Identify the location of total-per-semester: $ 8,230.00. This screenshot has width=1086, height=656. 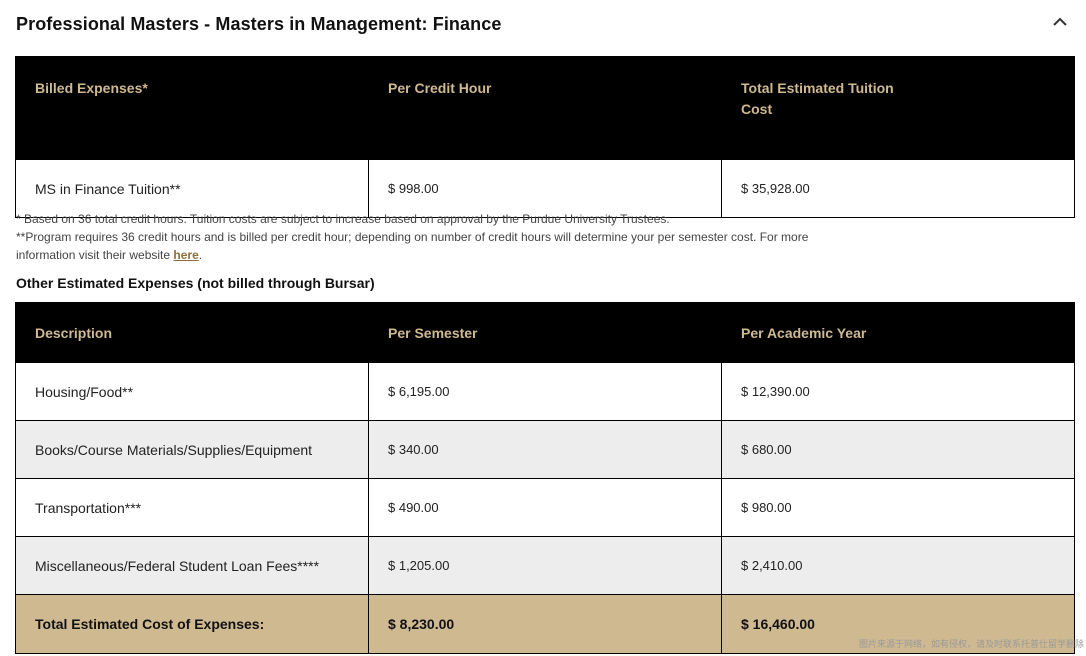
(545, 624).